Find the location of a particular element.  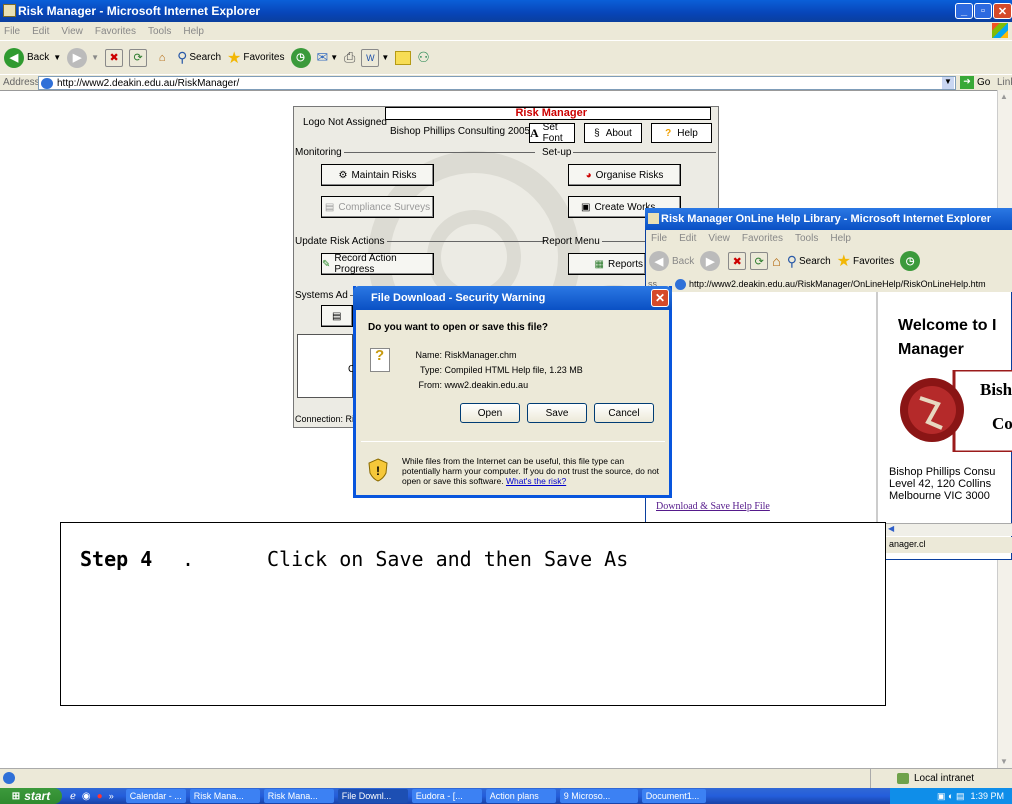

scroll-up-icon: ▲ is located at coordinates (1004, 96).